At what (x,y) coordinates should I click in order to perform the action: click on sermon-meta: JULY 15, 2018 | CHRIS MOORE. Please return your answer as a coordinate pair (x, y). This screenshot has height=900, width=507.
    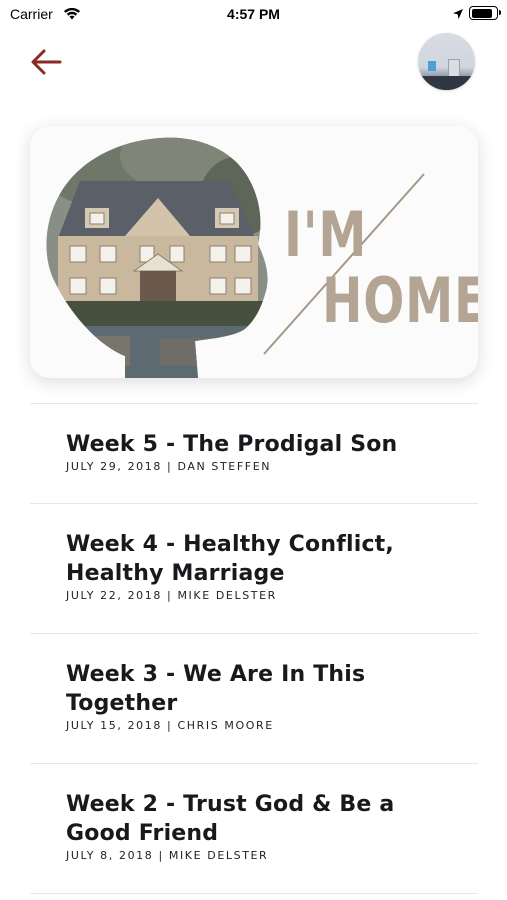
    Looking at the image, I should click on (170, 725).